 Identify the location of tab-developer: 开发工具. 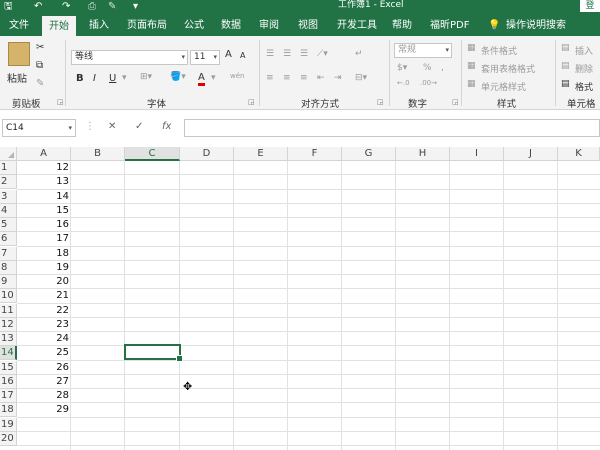
(357, 25).